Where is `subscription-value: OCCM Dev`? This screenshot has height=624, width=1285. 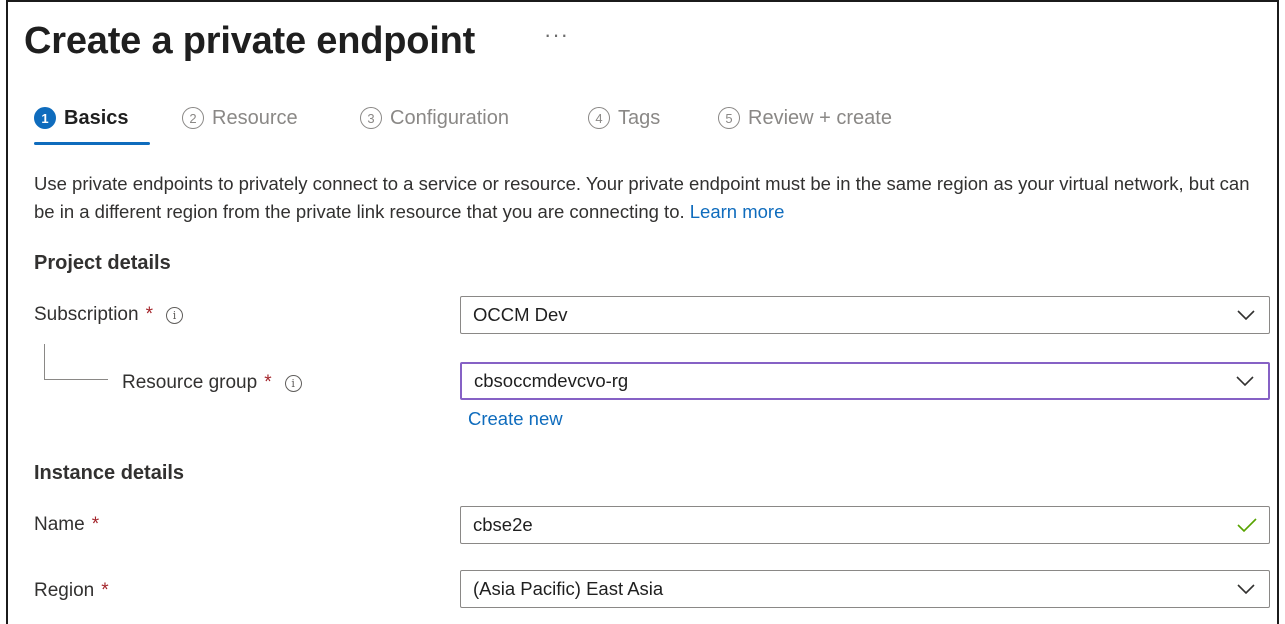
subscription-value: OCCM Dev is located at coordinates (520, 314).